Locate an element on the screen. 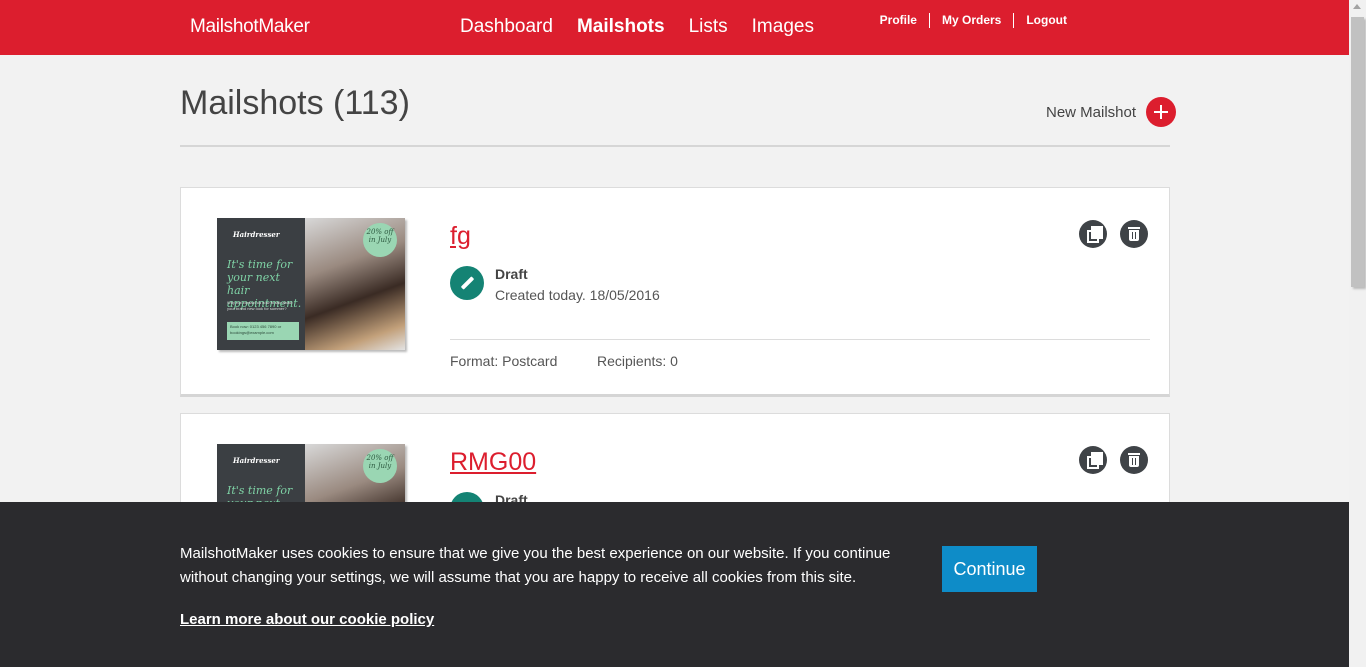  mailshot-title-link: RMG00 is located at coordinates (493, 462).